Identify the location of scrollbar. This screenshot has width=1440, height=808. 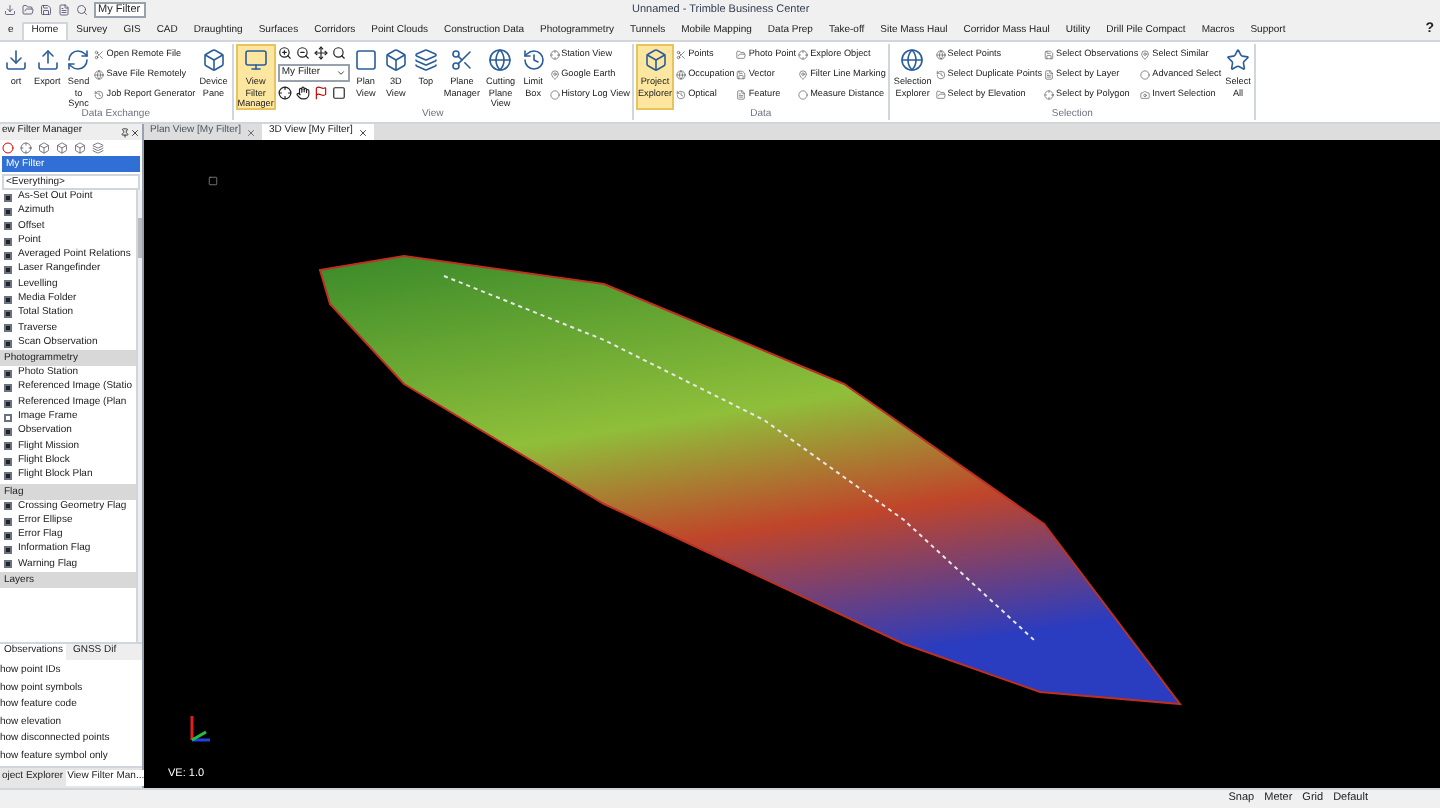
(138, 416).